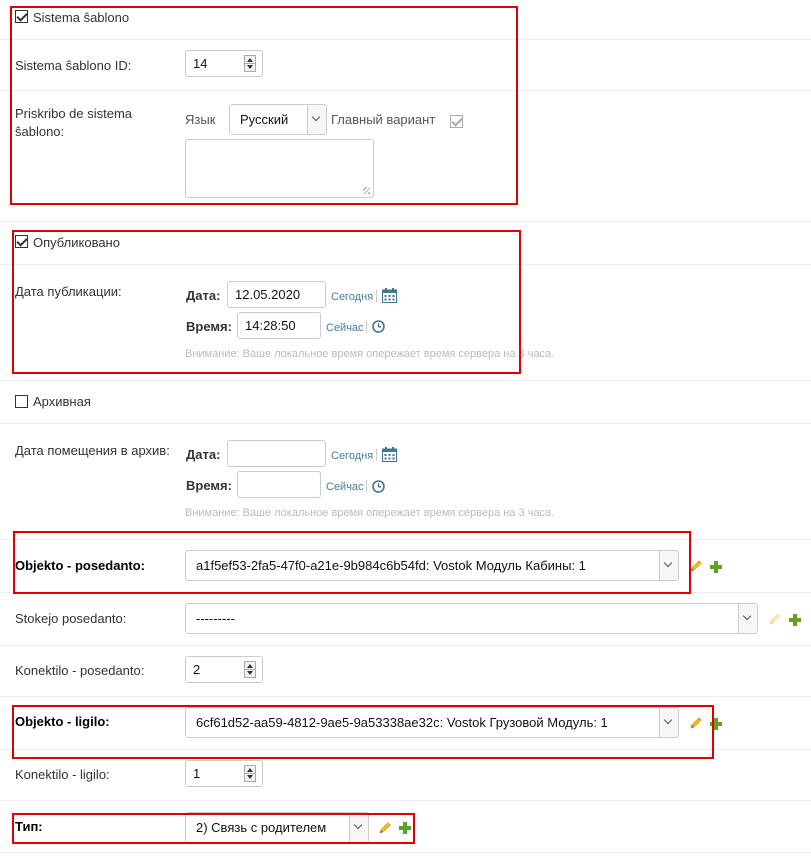 This screenshot has height=861, width=811. Describe the element at coordinates (197, 669) in the screenshot. I see `owner-connector-value: 2` at that location.